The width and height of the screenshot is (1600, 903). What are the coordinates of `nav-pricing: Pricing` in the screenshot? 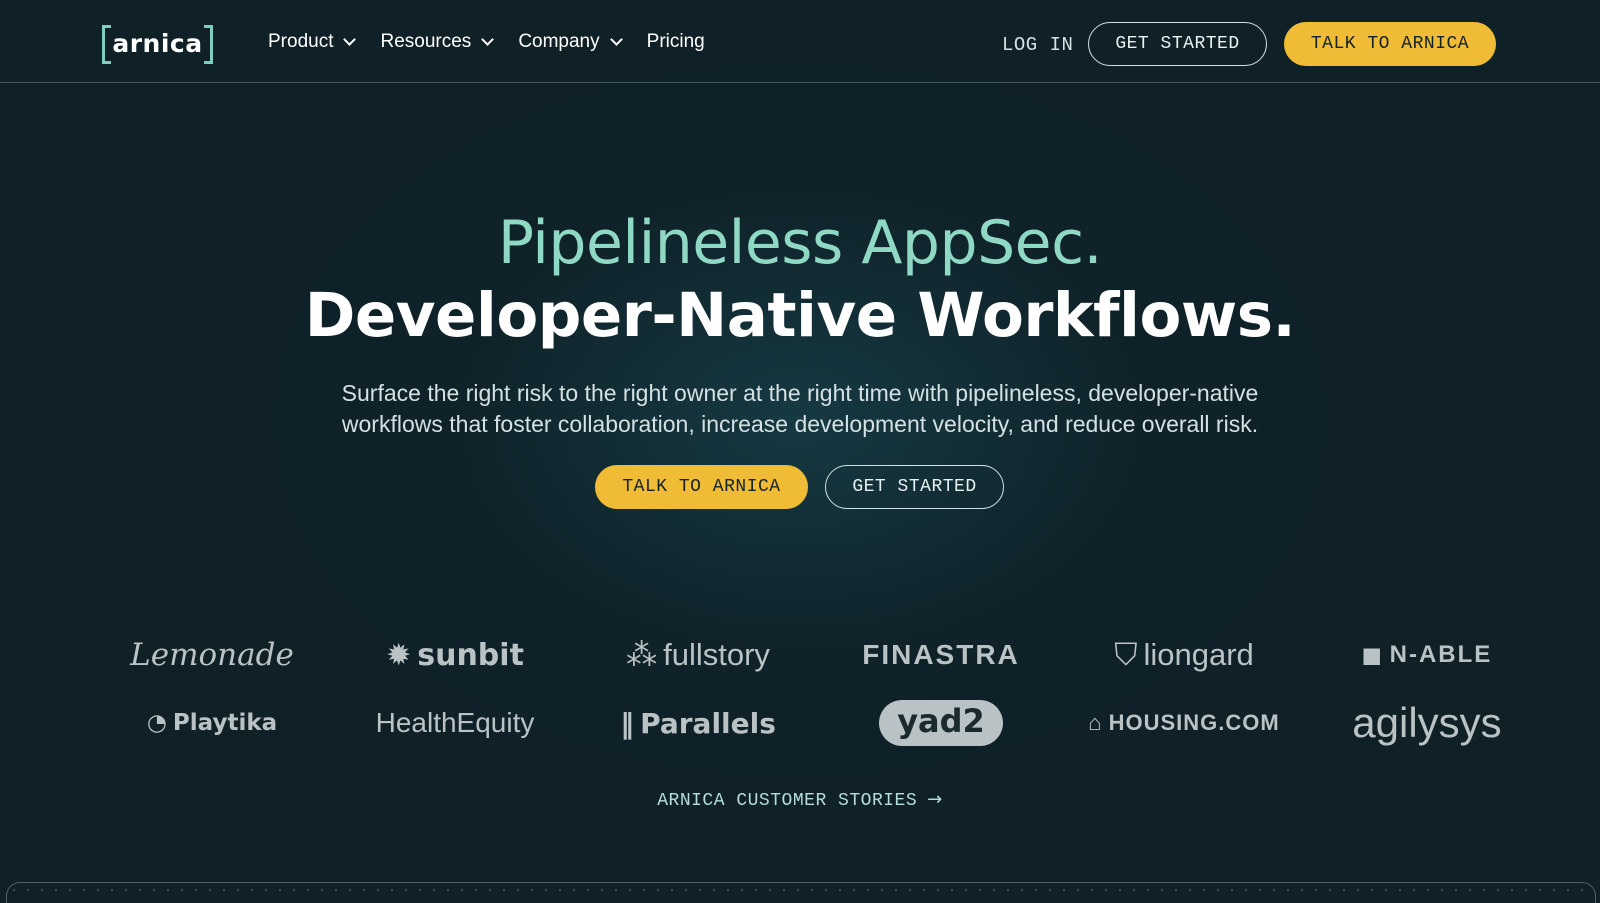 It's located at (676, 42).